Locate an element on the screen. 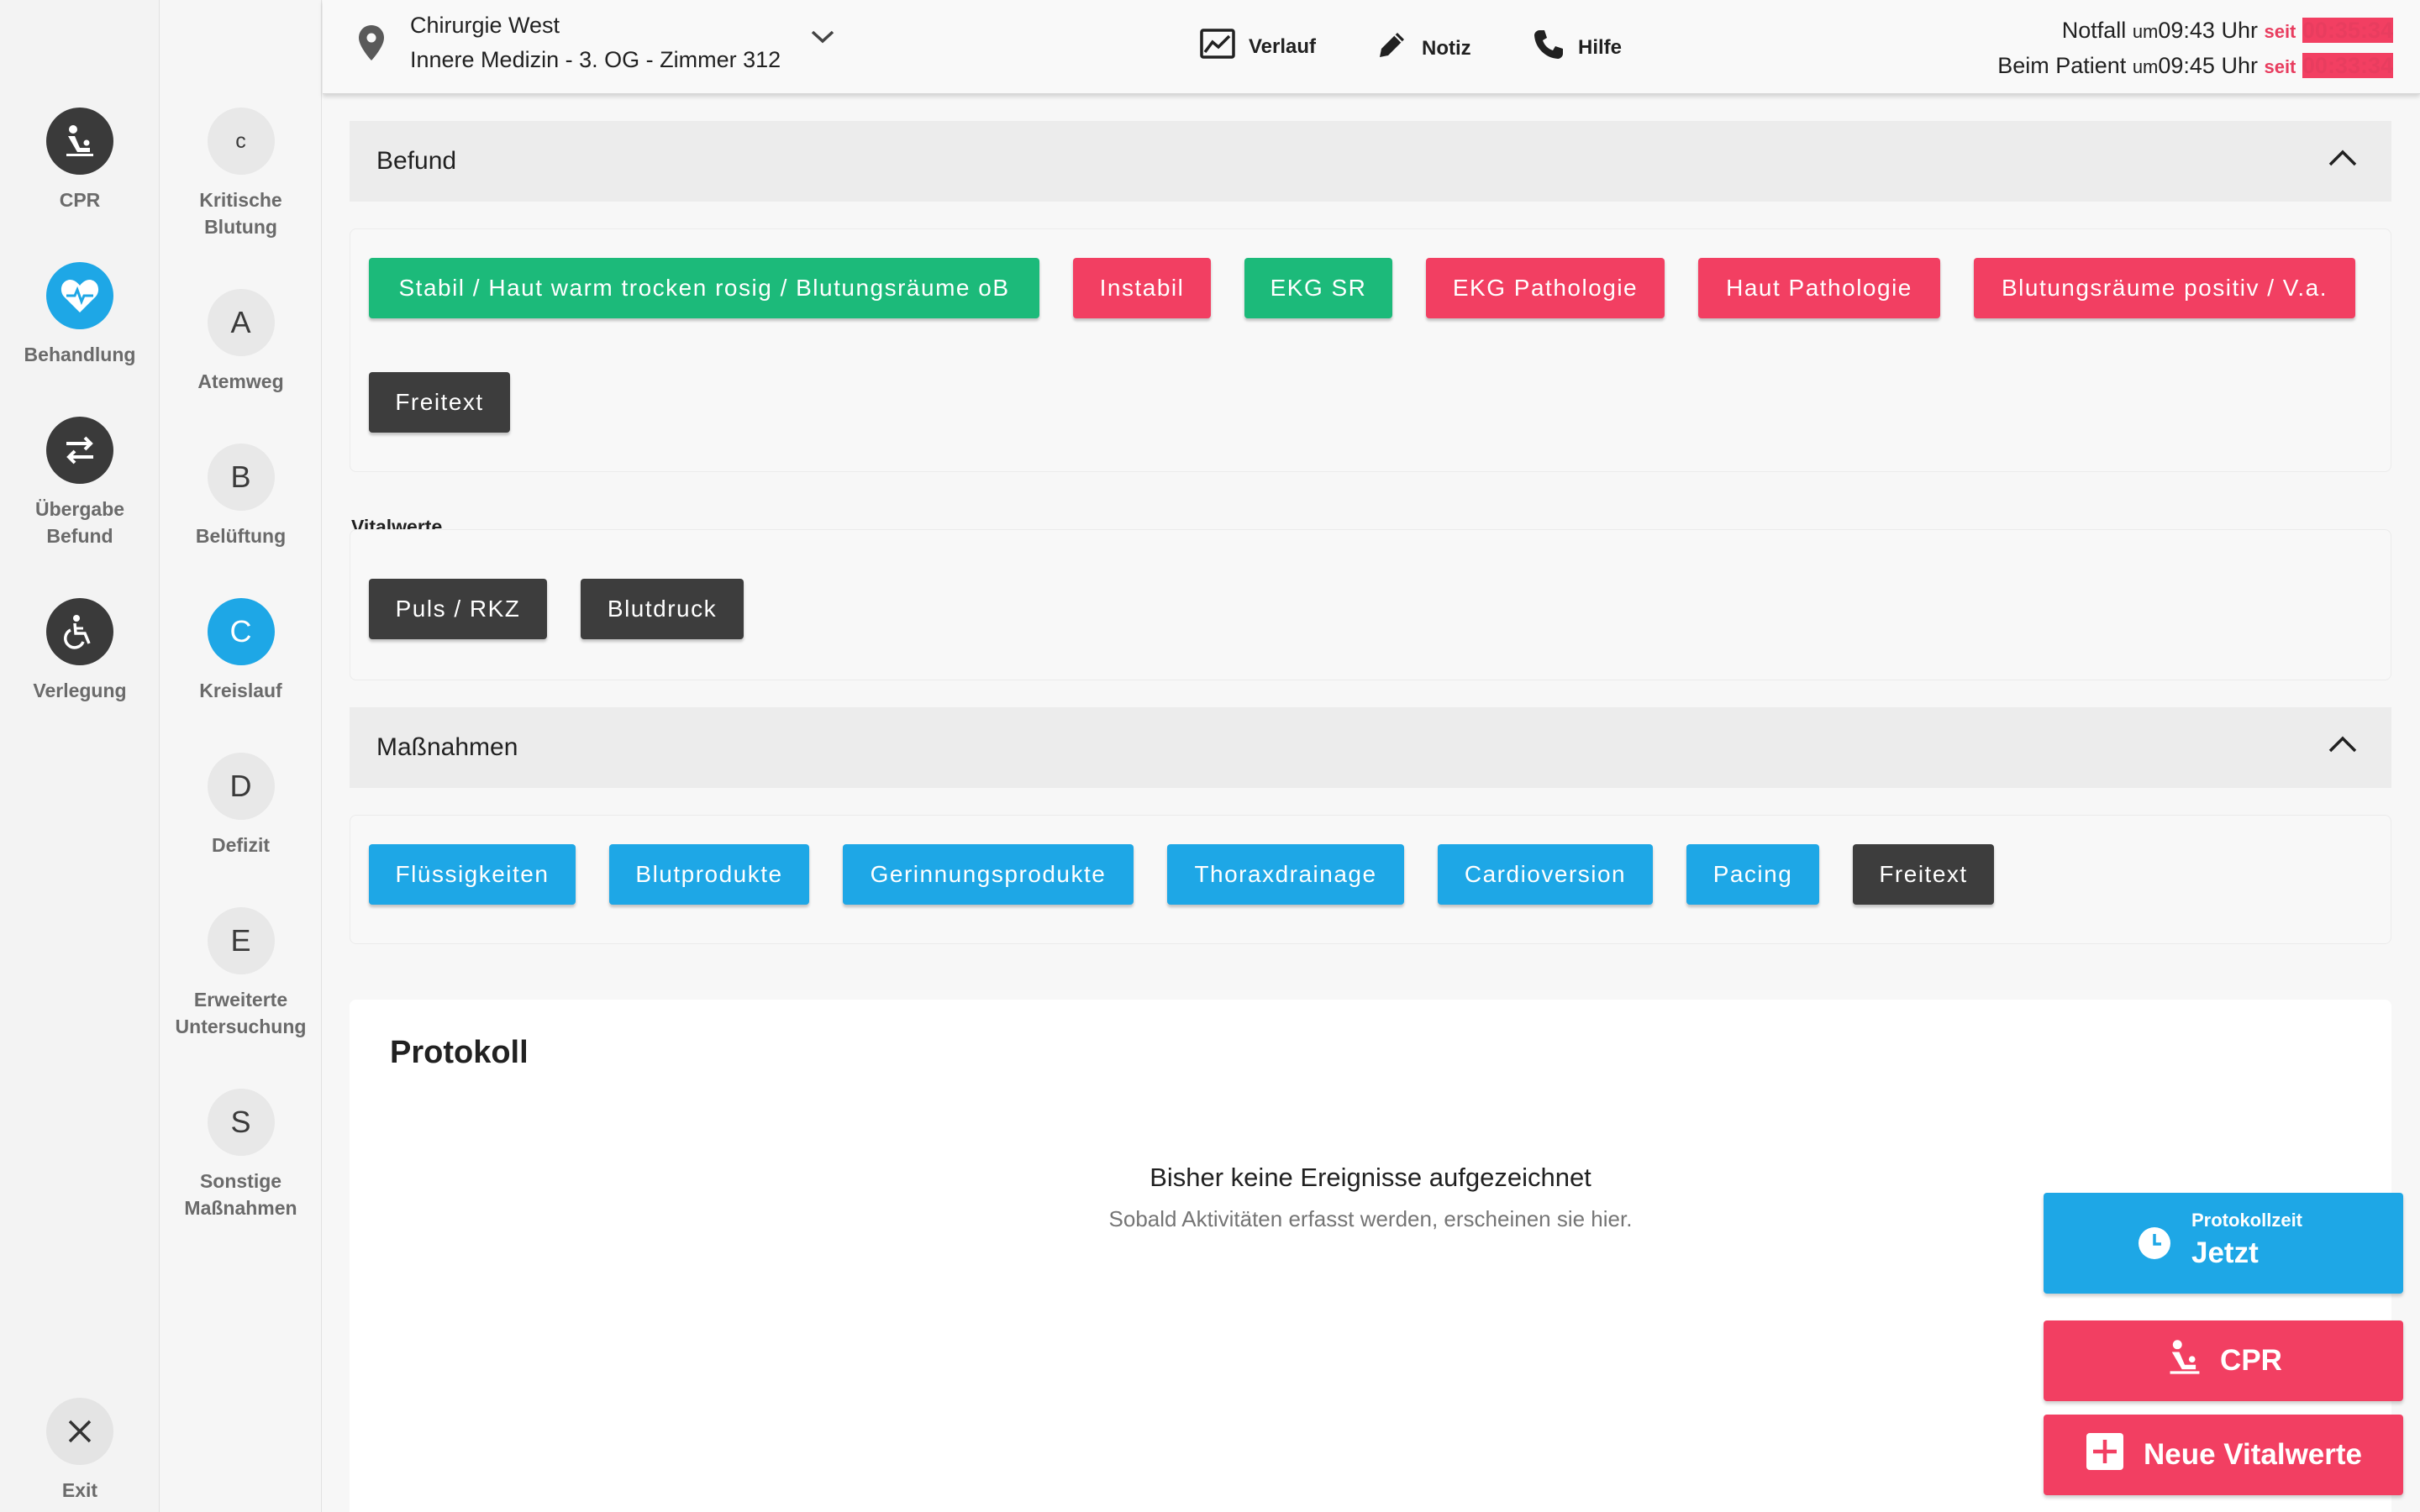 This screenshot has height=1512, width=2420. massnahme-button-fluessigkeiten: Flüssigkeiten is located at coordinates (472, 874).